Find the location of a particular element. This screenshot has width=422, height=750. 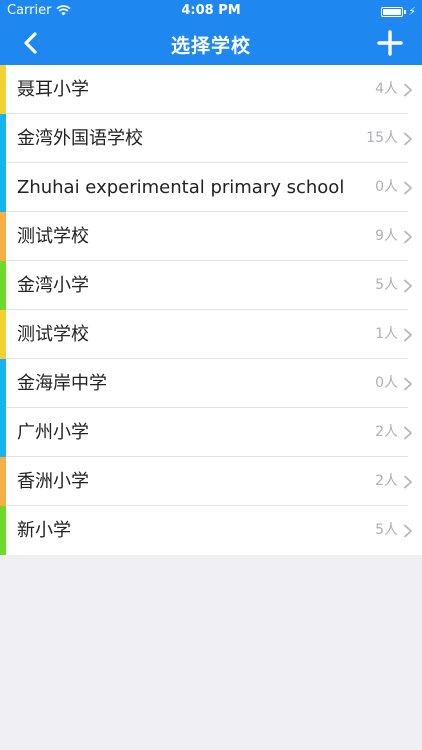

battery-indicator: ⚡ is located at coordinates (398, 11).